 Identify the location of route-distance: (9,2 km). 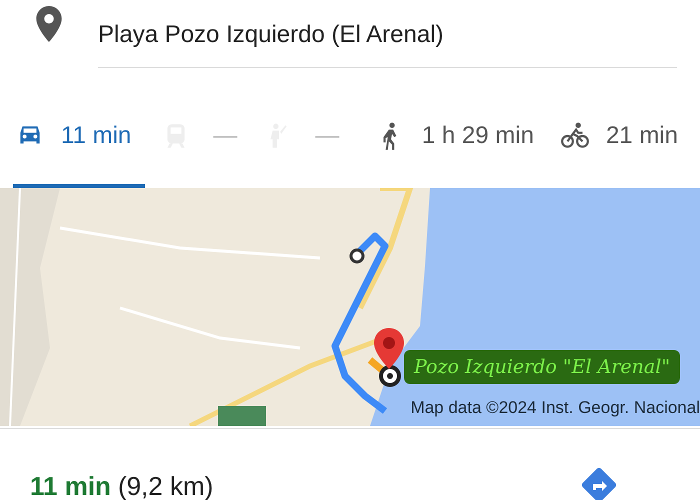
(166, 485).